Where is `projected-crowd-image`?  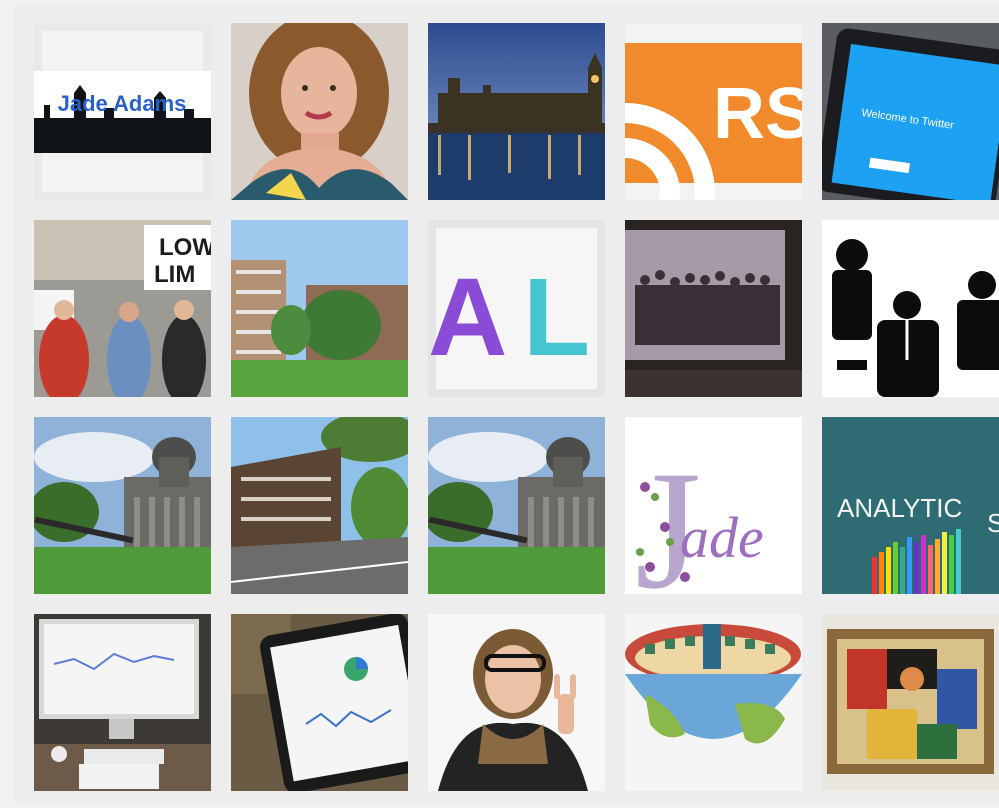 projected-crowd-image is located at coordinates (713, 308).